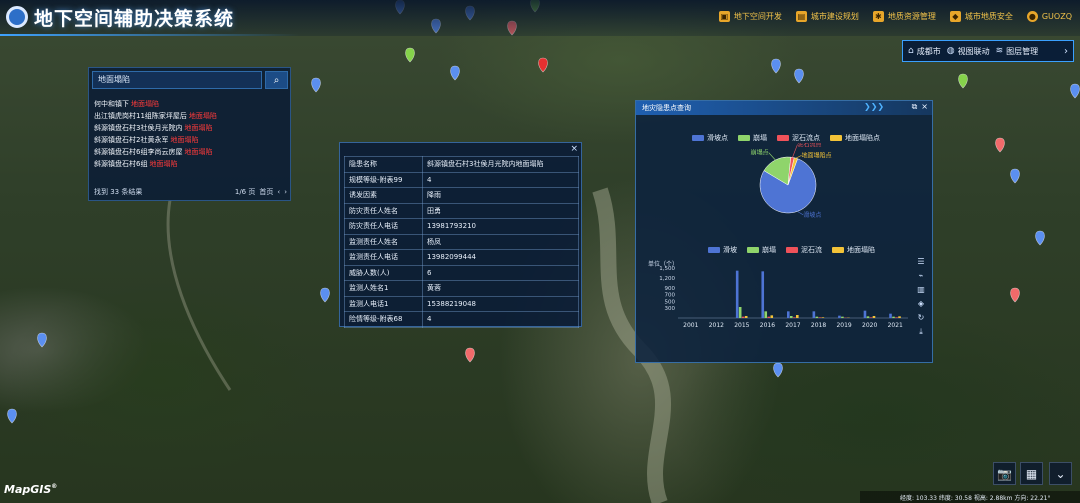  Describe the element at coordinates (383, 257) in the screenshot. I see `attribute-key: 监测责任人电话` at that location.